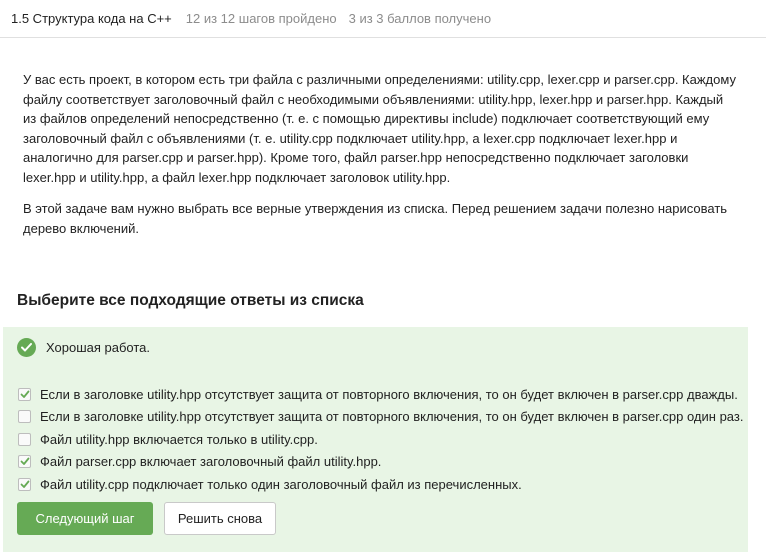 The height and width of the screenshot is (558, 766). What do you see at coordinates (26, 347) in the screenshot?
I see `check-circle-icon` at bounding box center [26, 347].